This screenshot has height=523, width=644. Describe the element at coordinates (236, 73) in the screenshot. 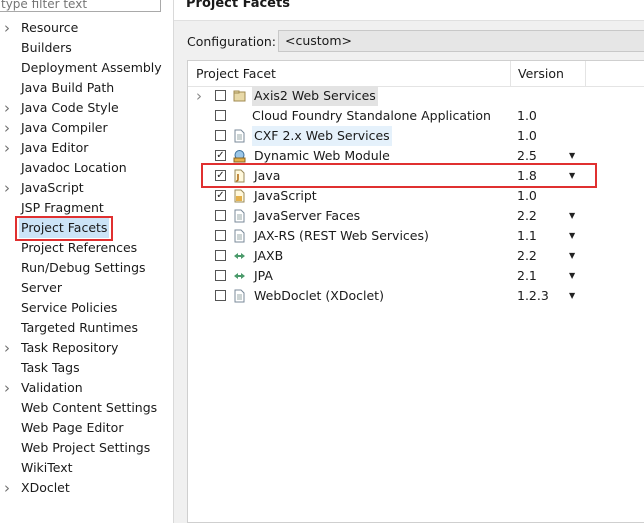

I see `column-header-facet: Project Facet` at that location.